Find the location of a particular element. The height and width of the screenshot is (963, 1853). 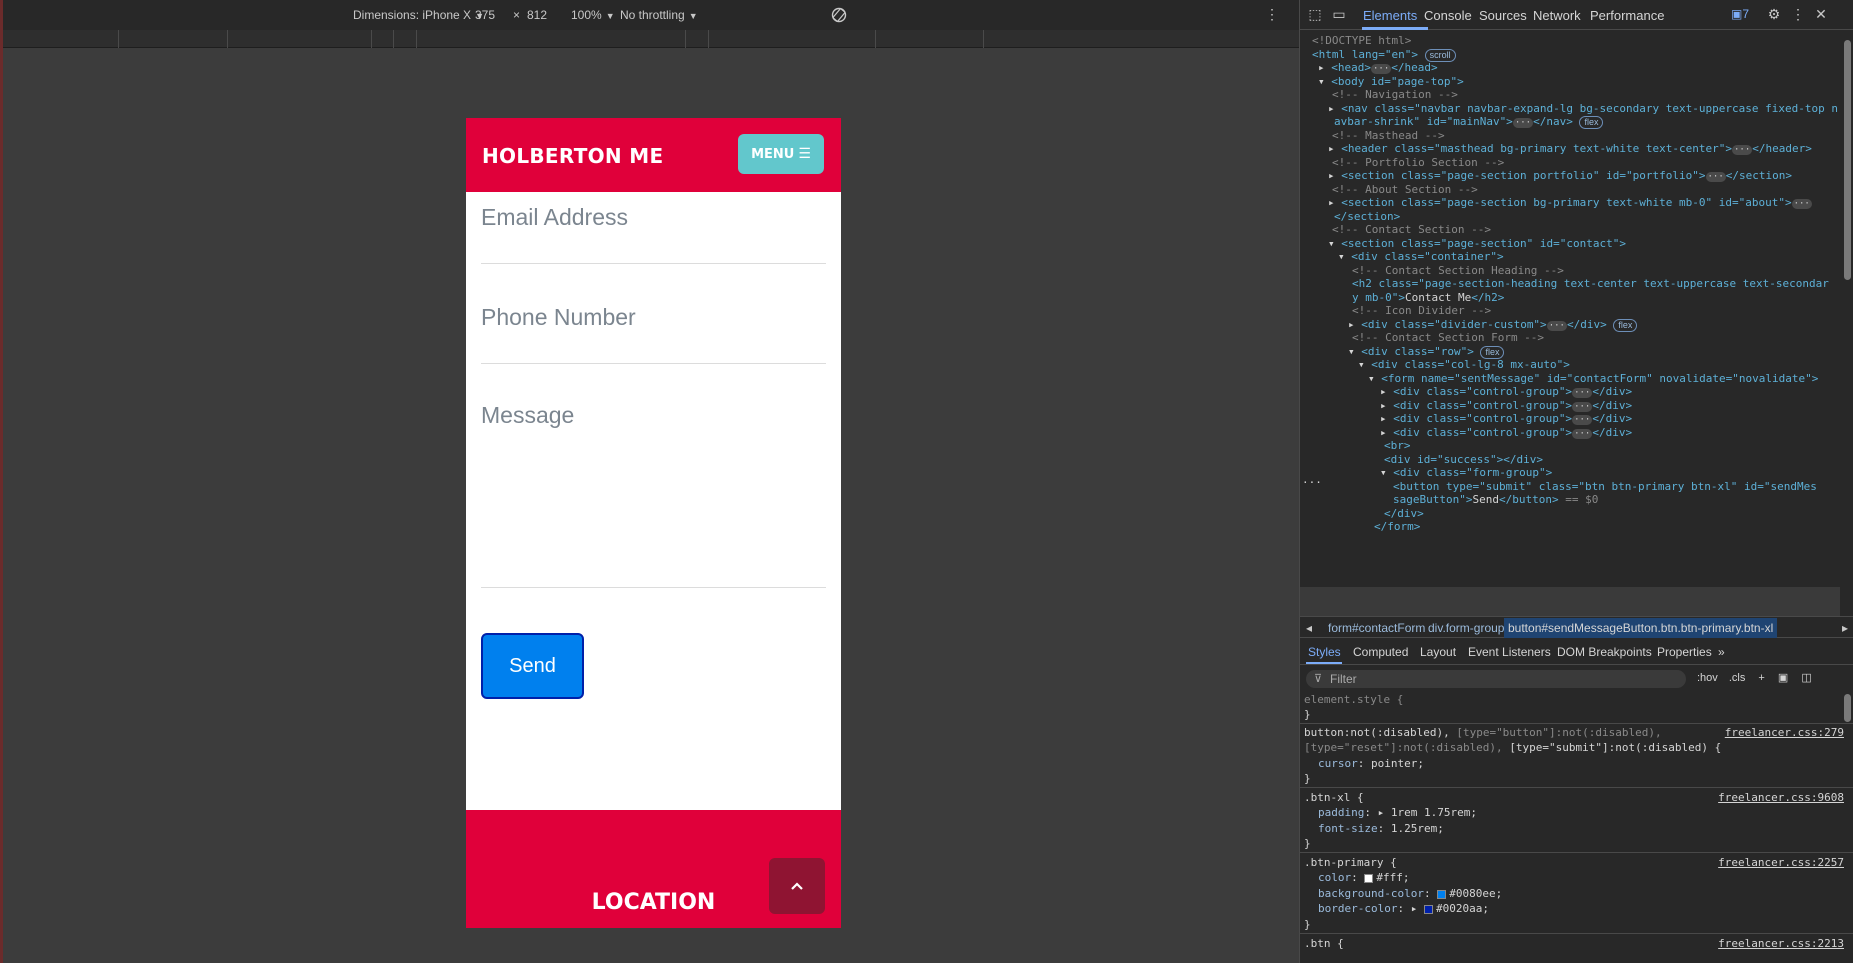

tab-dom-breakpoints: DOM Breakpoints is located at coordinates (1604, 652).